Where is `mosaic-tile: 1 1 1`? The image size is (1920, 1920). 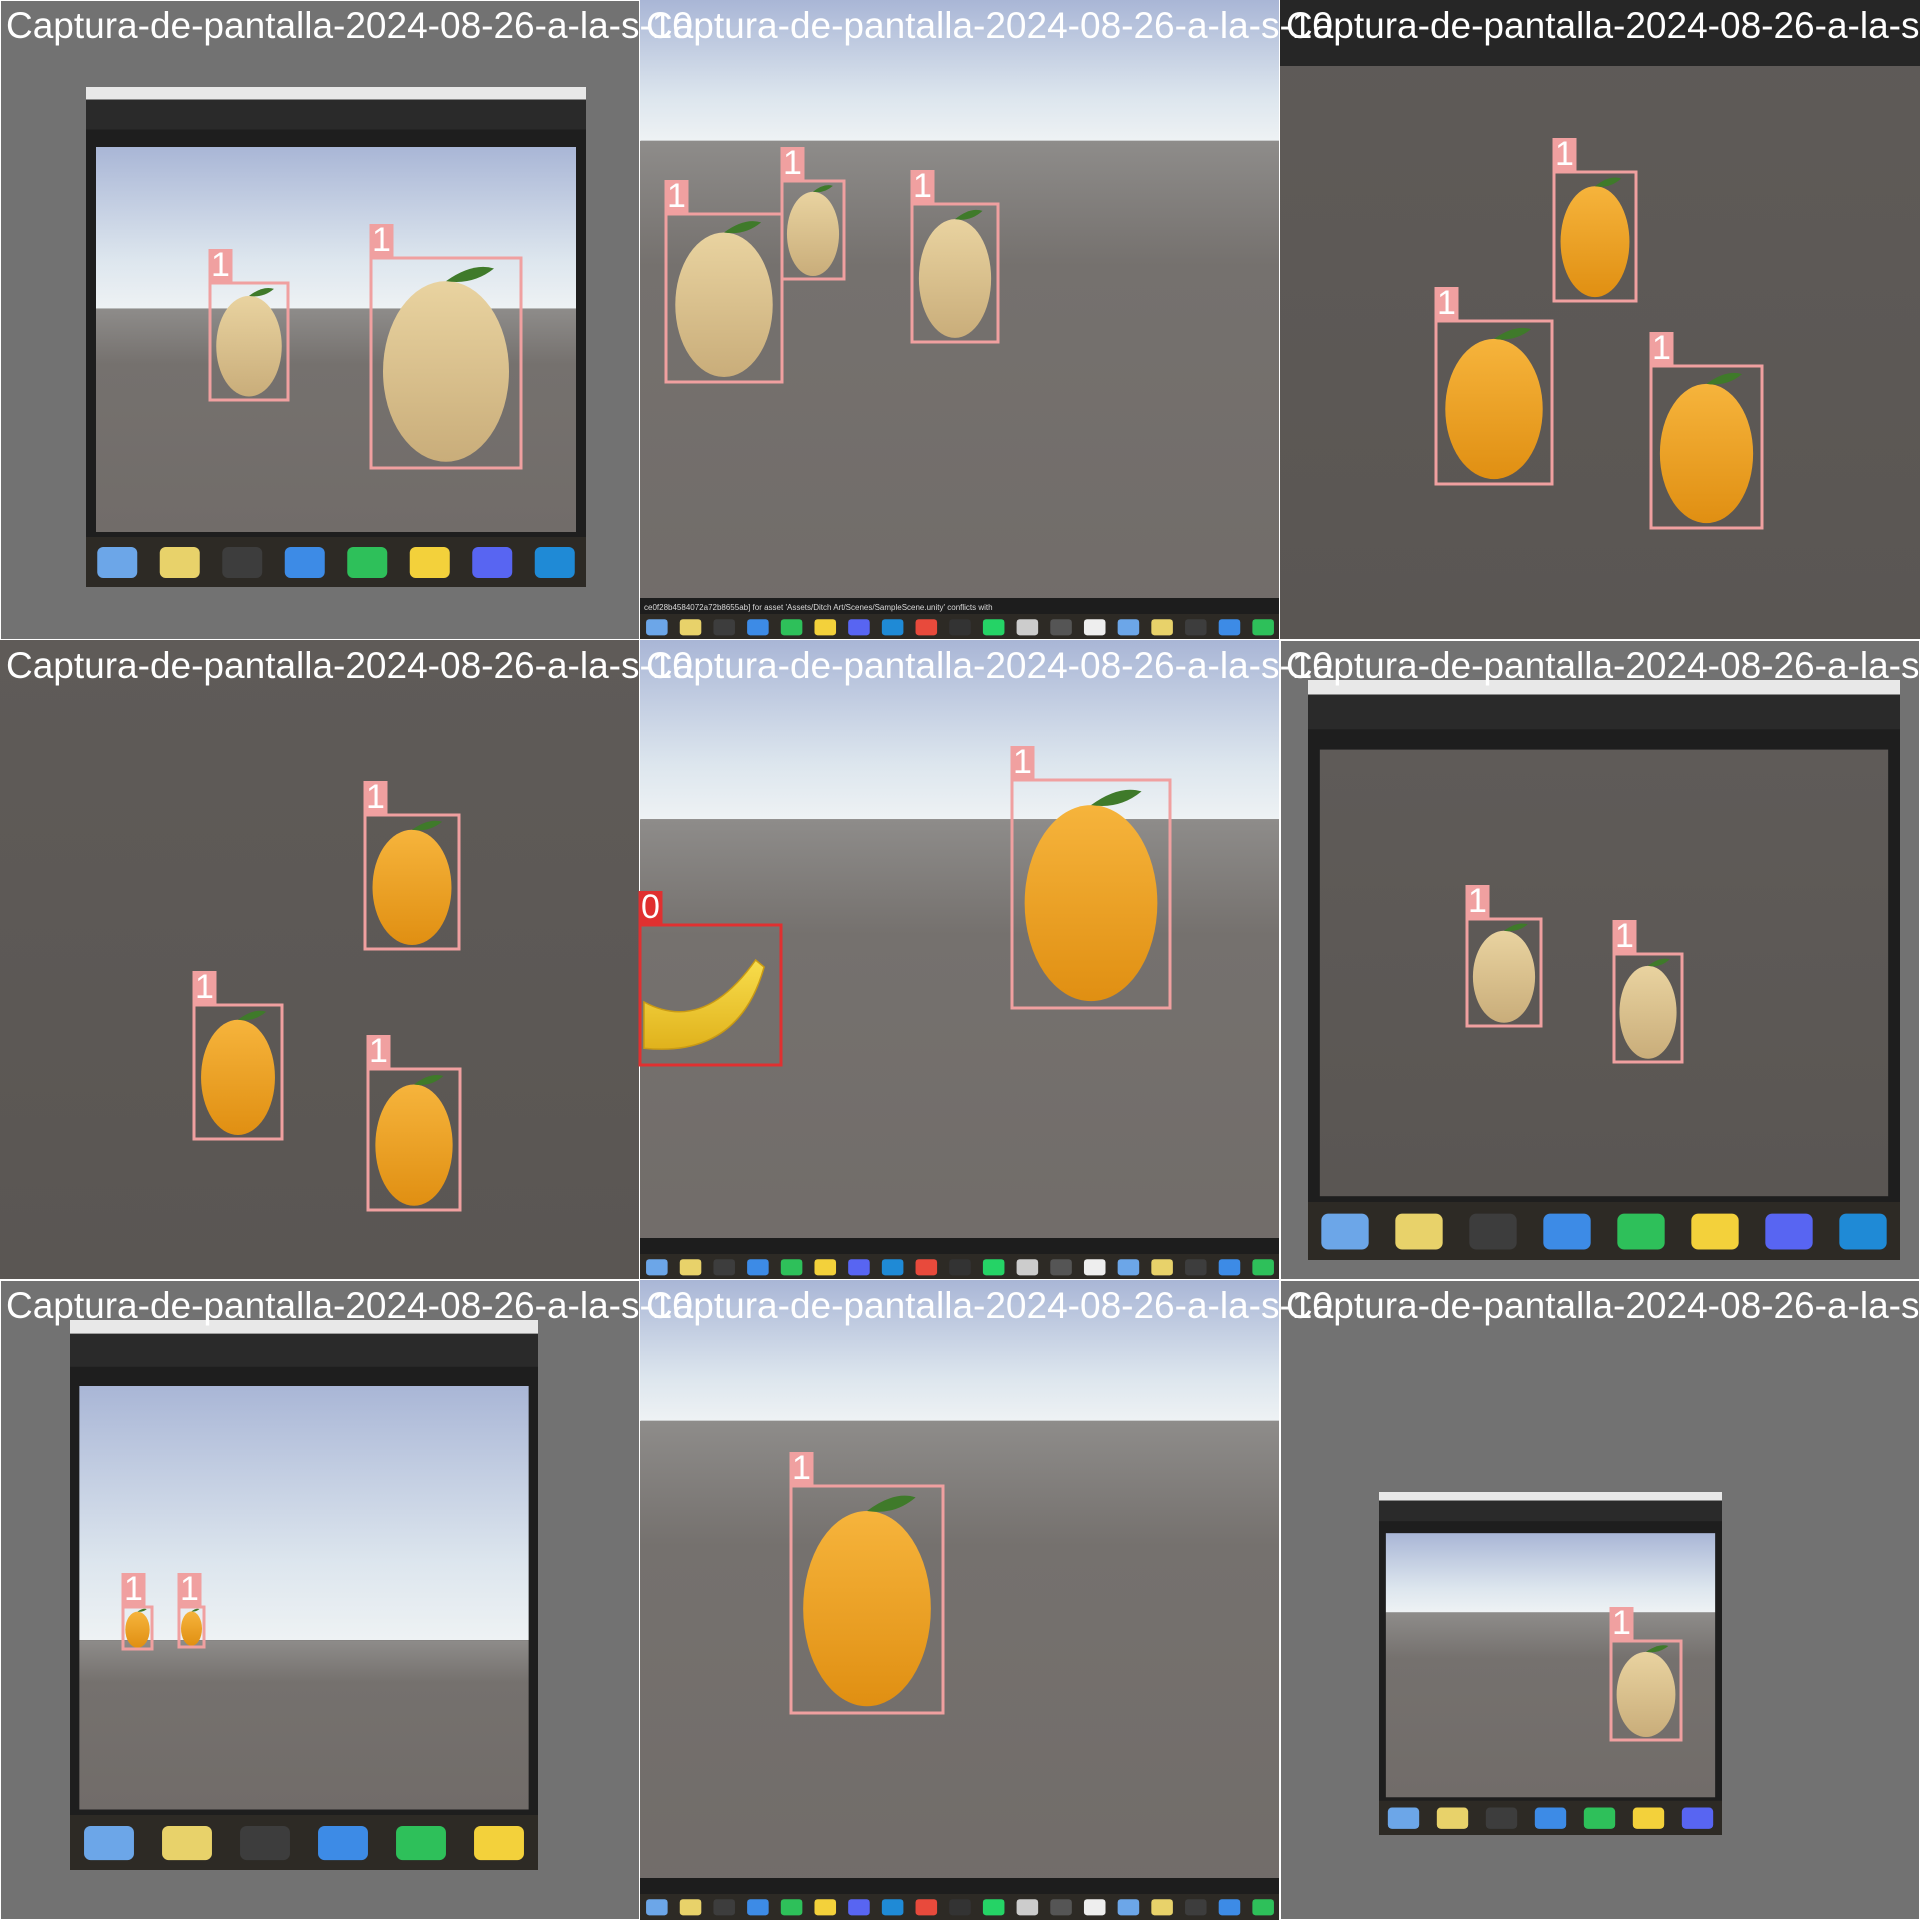
mosaic-tile: 1 1 1 is located at coordinates (320, 960).